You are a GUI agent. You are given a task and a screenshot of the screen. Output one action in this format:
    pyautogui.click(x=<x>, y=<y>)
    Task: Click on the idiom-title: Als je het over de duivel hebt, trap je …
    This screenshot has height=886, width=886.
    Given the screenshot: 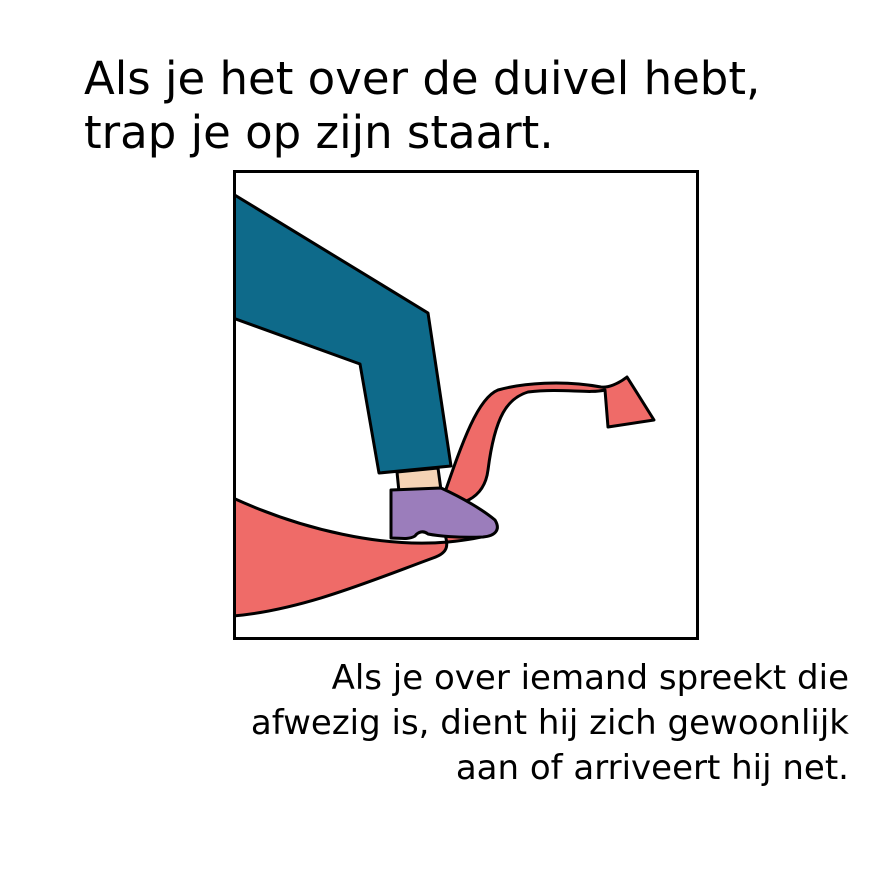 What is the action you would take?
    pyautogui.click(x=422, y=106)
    